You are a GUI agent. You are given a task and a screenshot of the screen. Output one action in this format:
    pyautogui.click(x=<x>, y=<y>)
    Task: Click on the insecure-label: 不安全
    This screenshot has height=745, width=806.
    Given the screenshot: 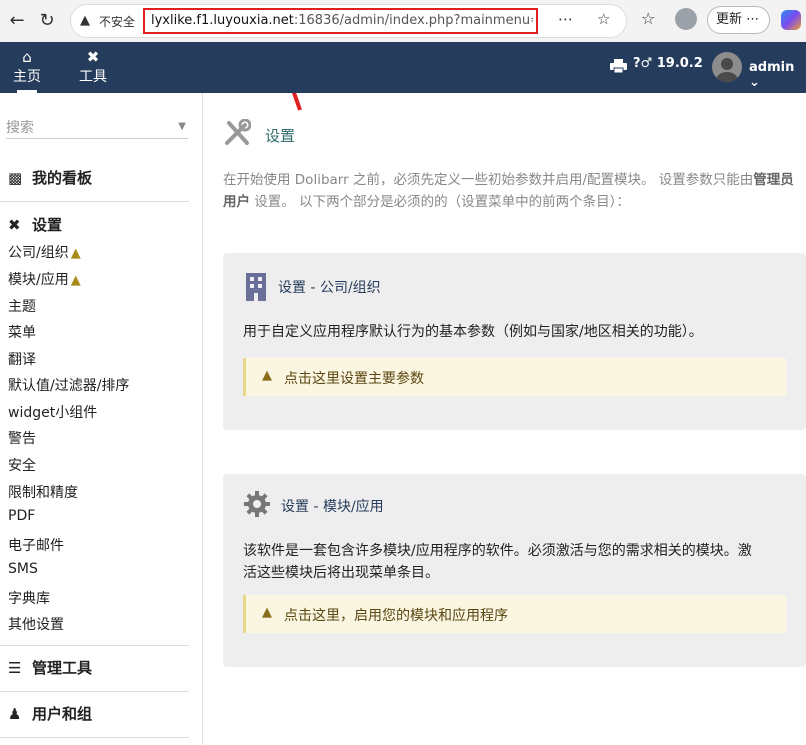 What is the action you would take?
    pyautogui.click(x=117, y=22)
    